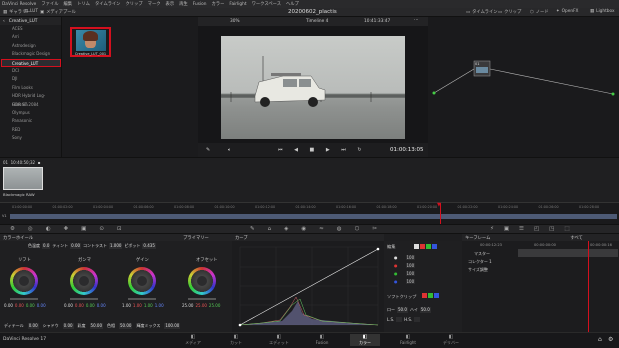 The height and width of the screenshot is (348, 619). I want to click on keyframe-row: マスター, so click(482, 254).